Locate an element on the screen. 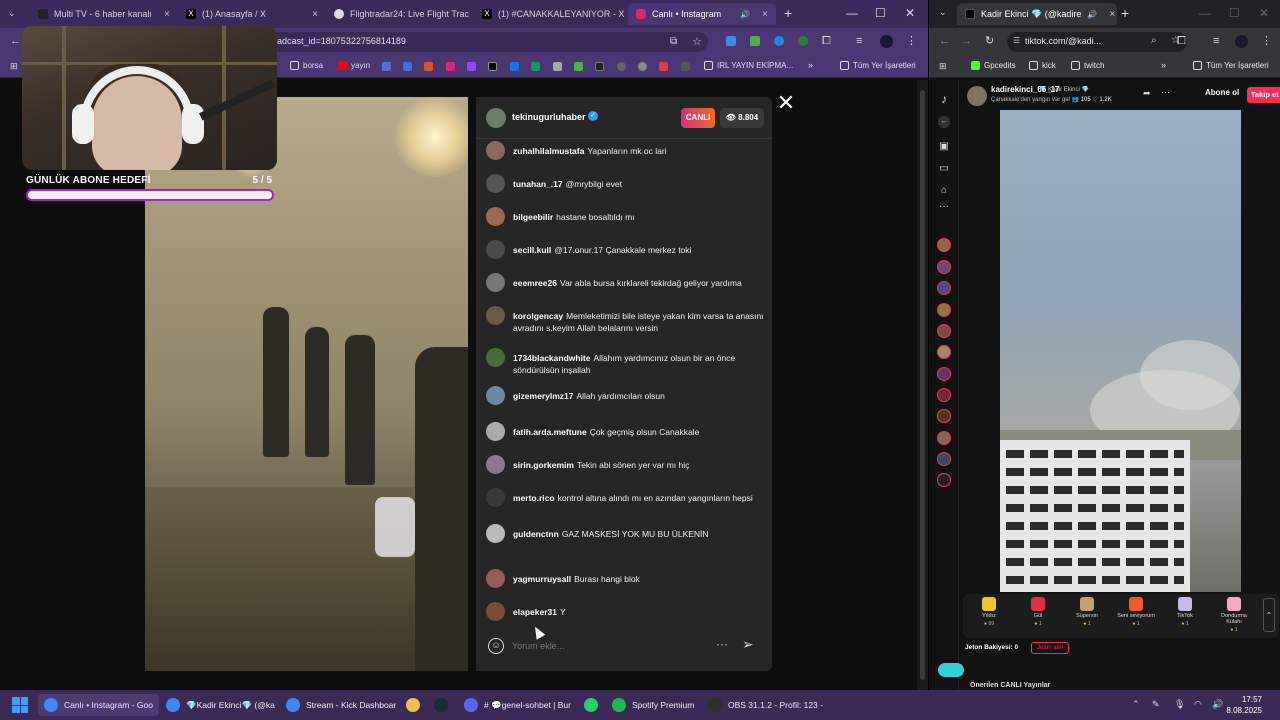  reading-list-icon: ≡ is located at coordinates (1216, 41).